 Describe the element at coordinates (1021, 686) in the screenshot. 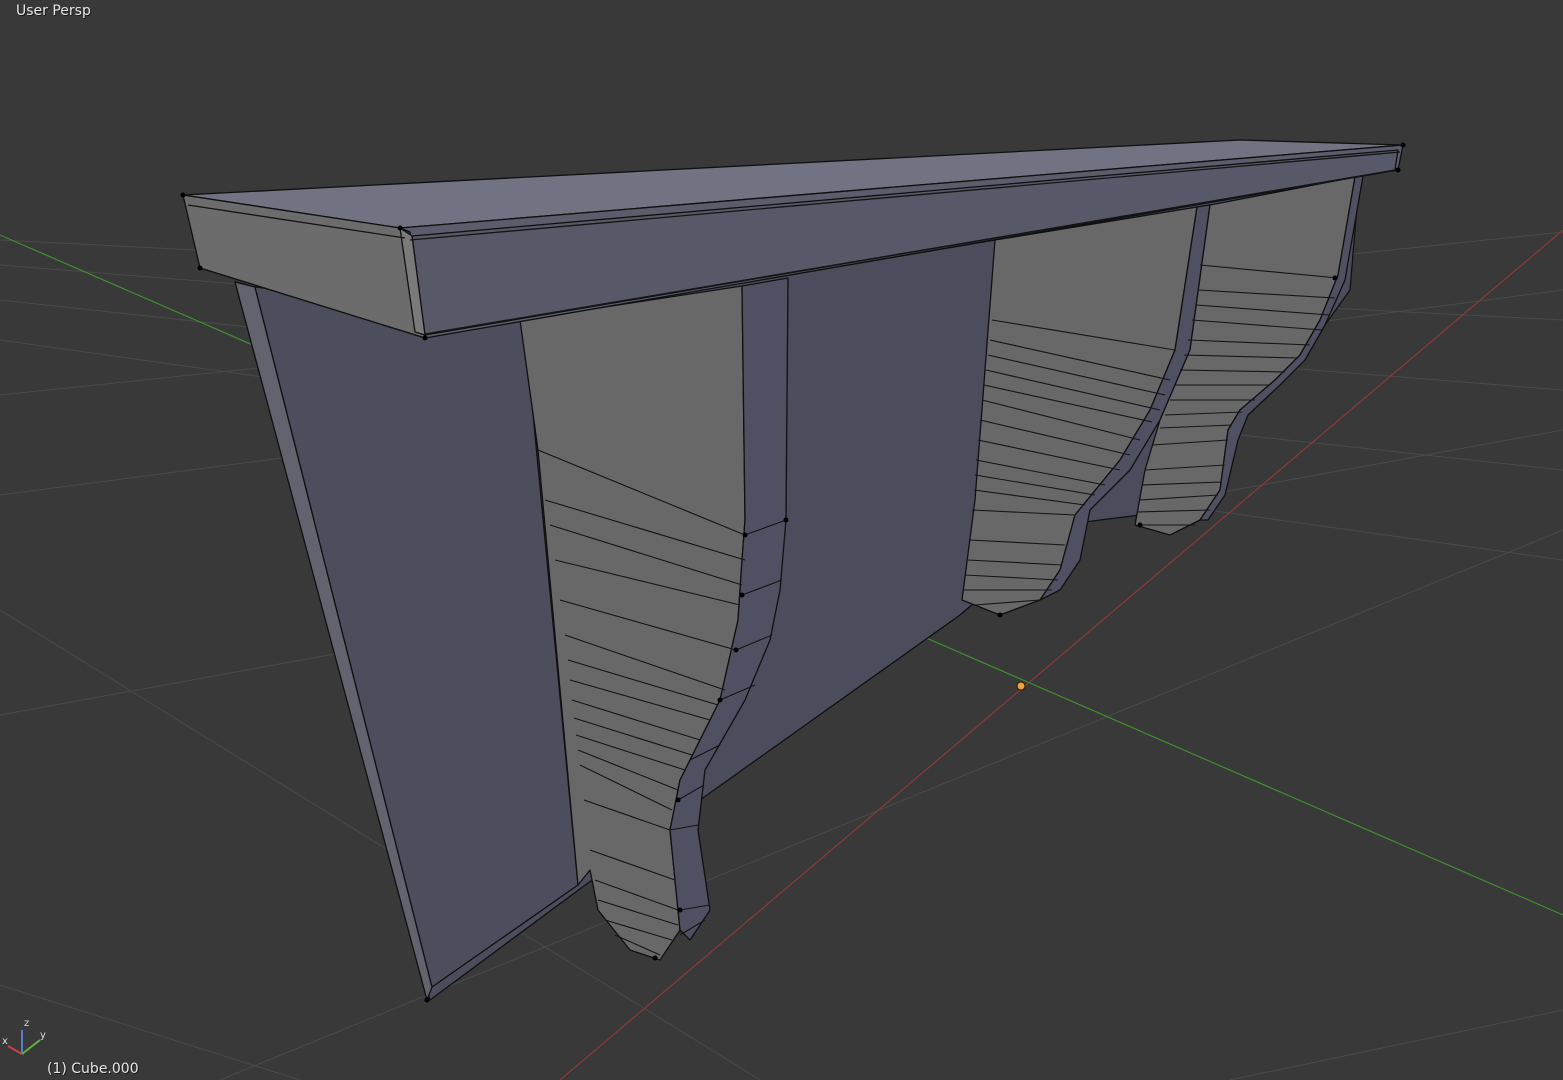

I see `object-origin` at that location.